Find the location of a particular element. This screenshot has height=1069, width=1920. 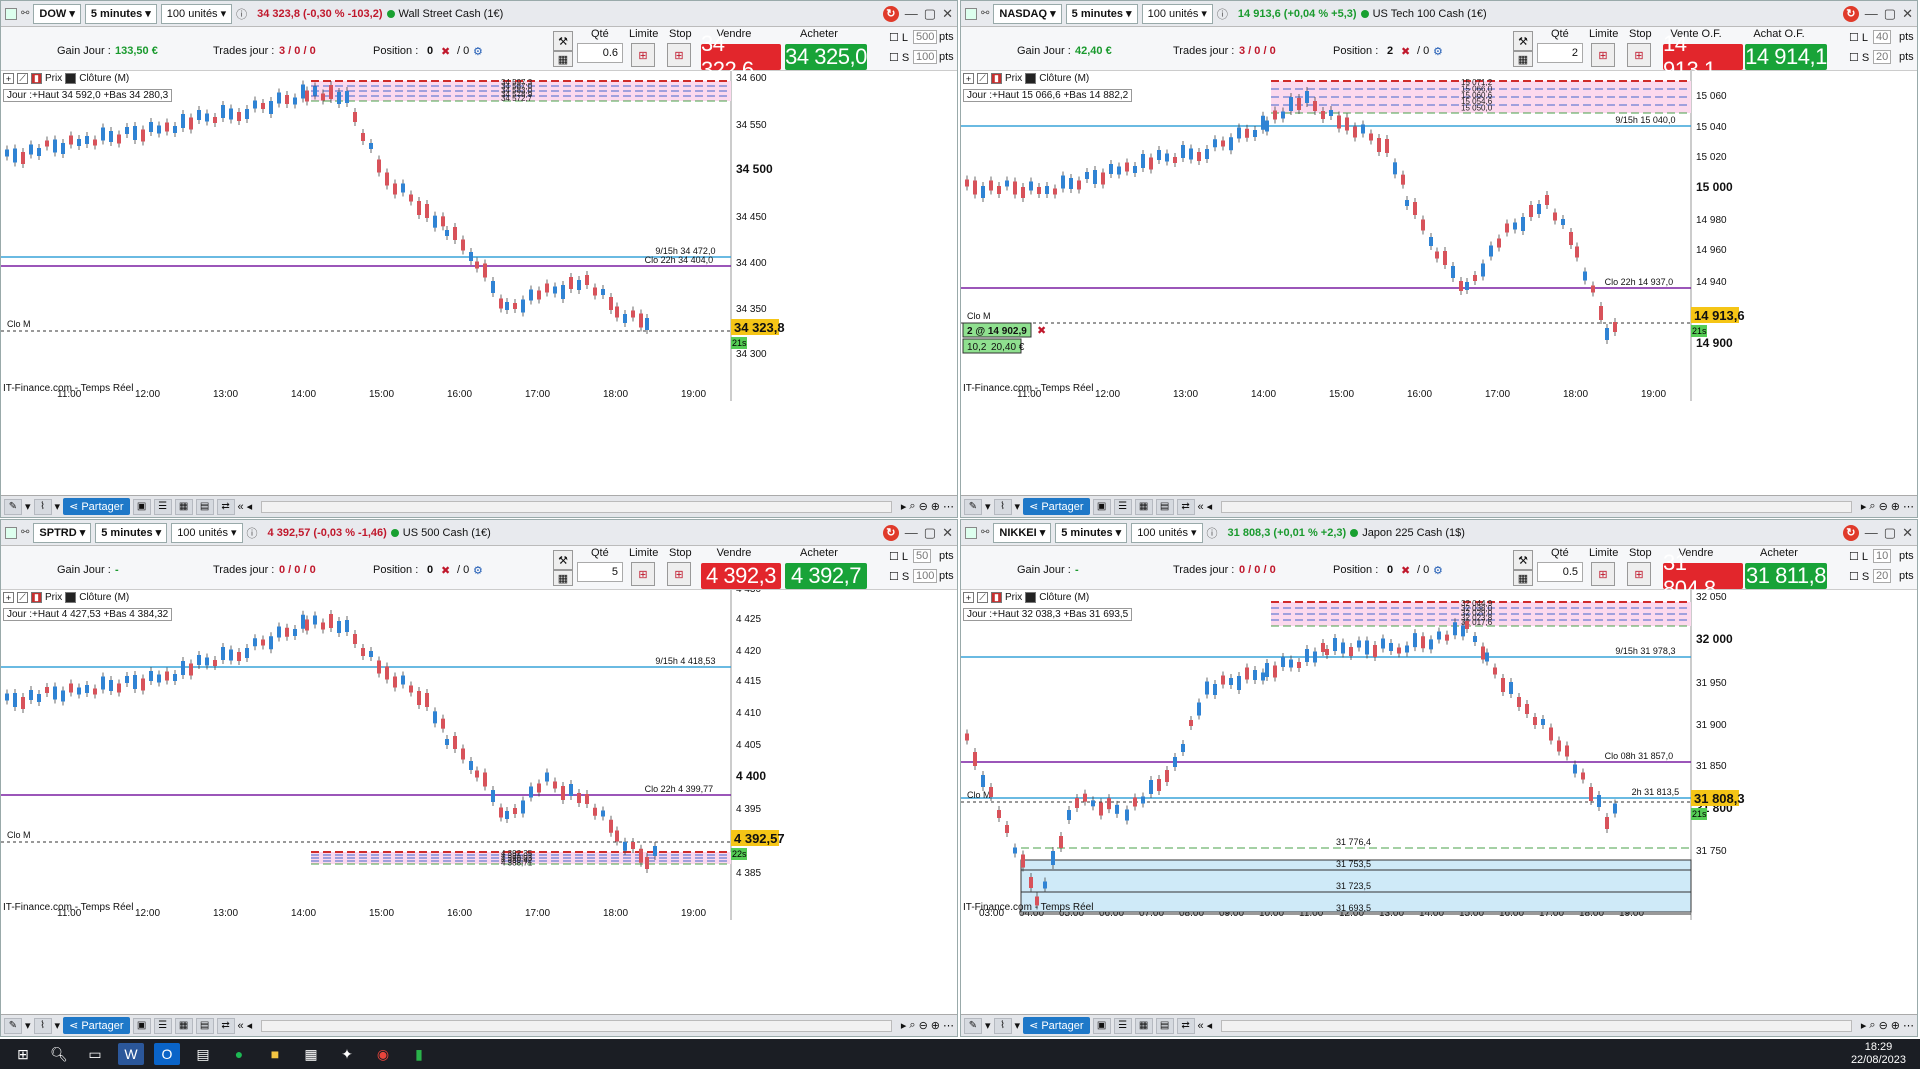

app-icon: ✦ is located at coordinates (347, 1054).